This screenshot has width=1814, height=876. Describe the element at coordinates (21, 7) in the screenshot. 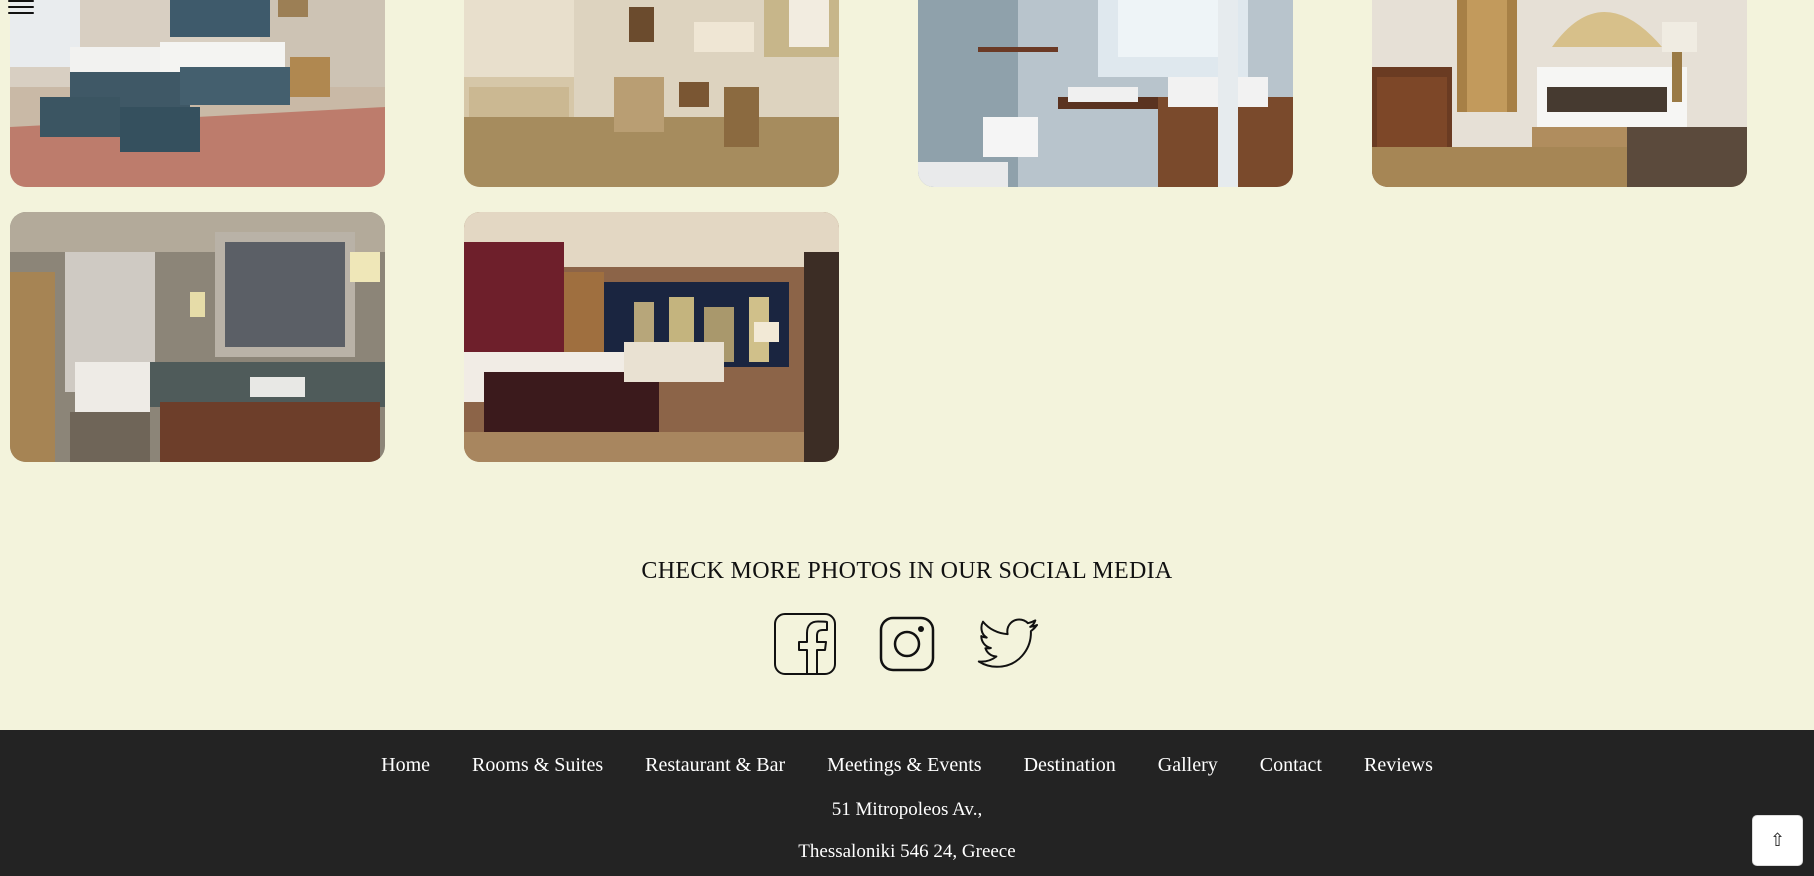

I see `hamburger-menu-icon` at that location.